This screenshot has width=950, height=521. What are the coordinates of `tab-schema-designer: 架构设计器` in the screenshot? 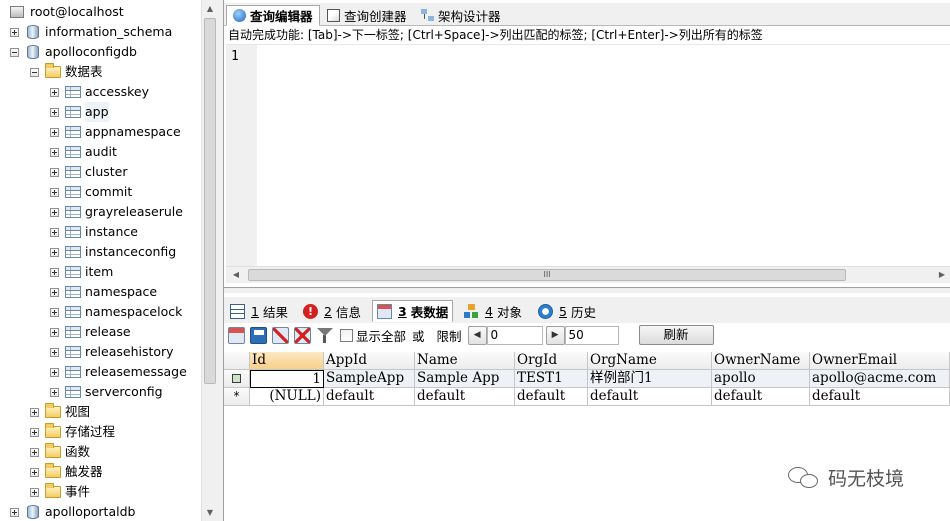 It's located at (461, 15).